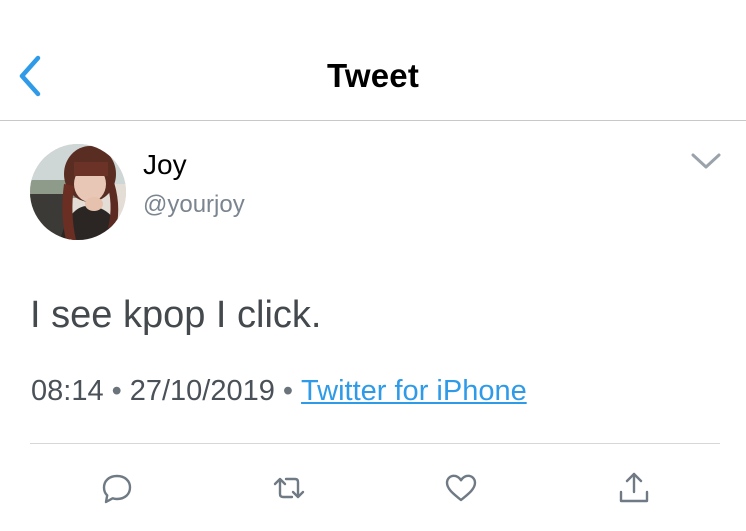 This screenshot has width=746, height=531. I want to click on display-name: Joy, so click(165, 165).